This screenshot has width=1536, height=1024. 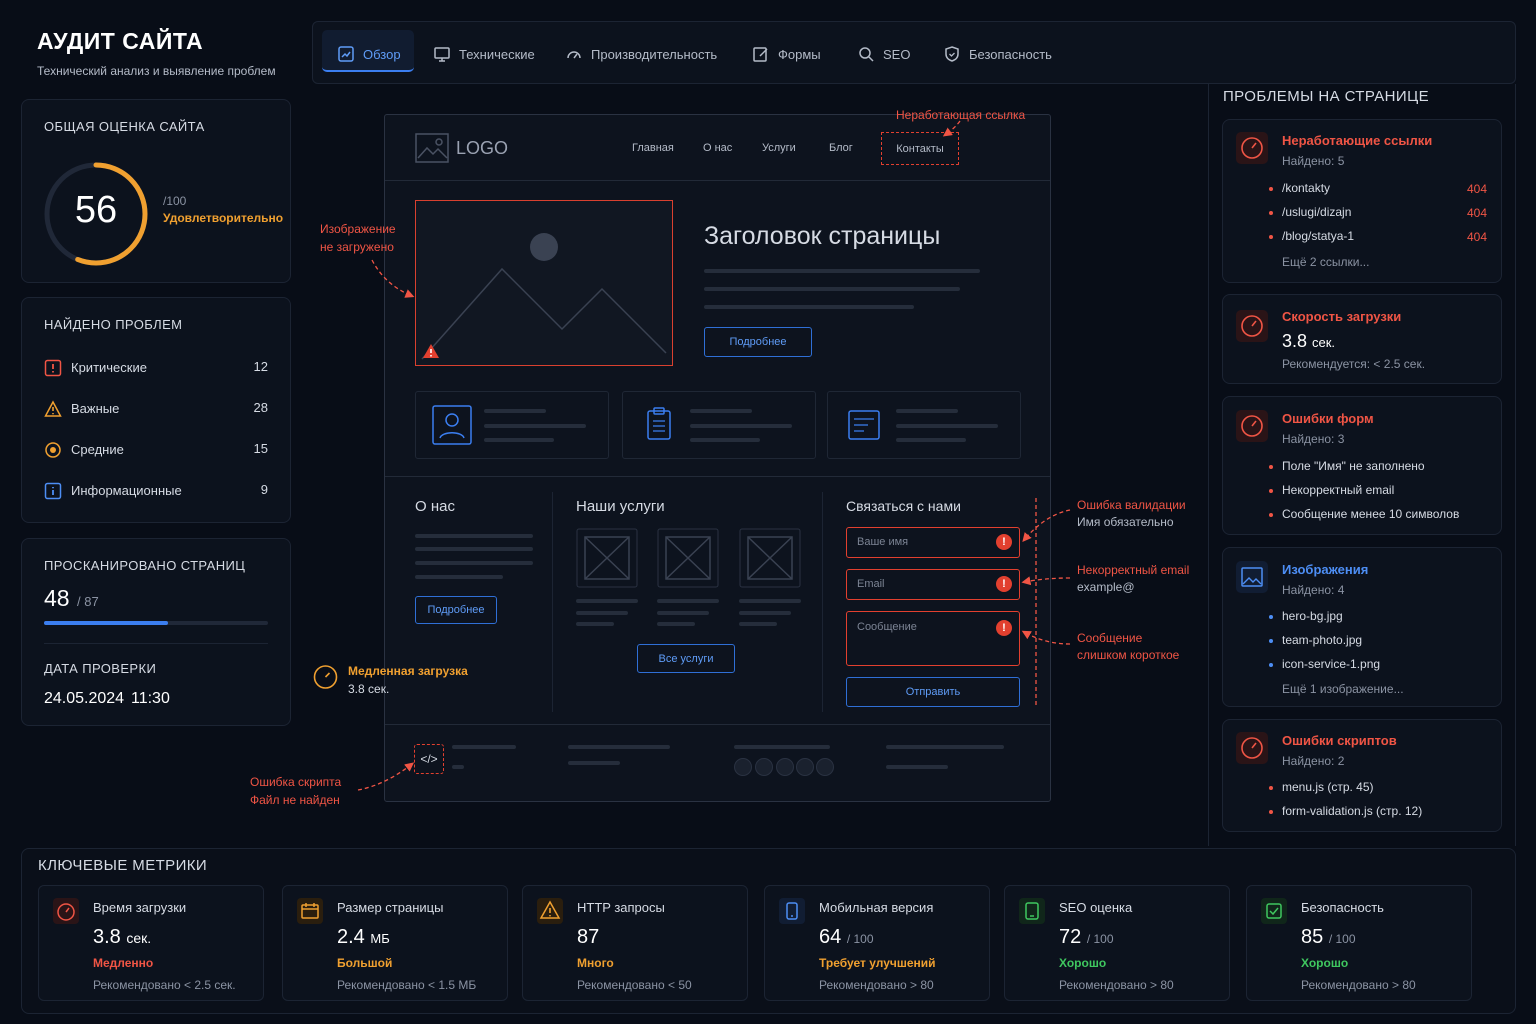 I want to click on unit: МБ, so click(x=380, y=938).